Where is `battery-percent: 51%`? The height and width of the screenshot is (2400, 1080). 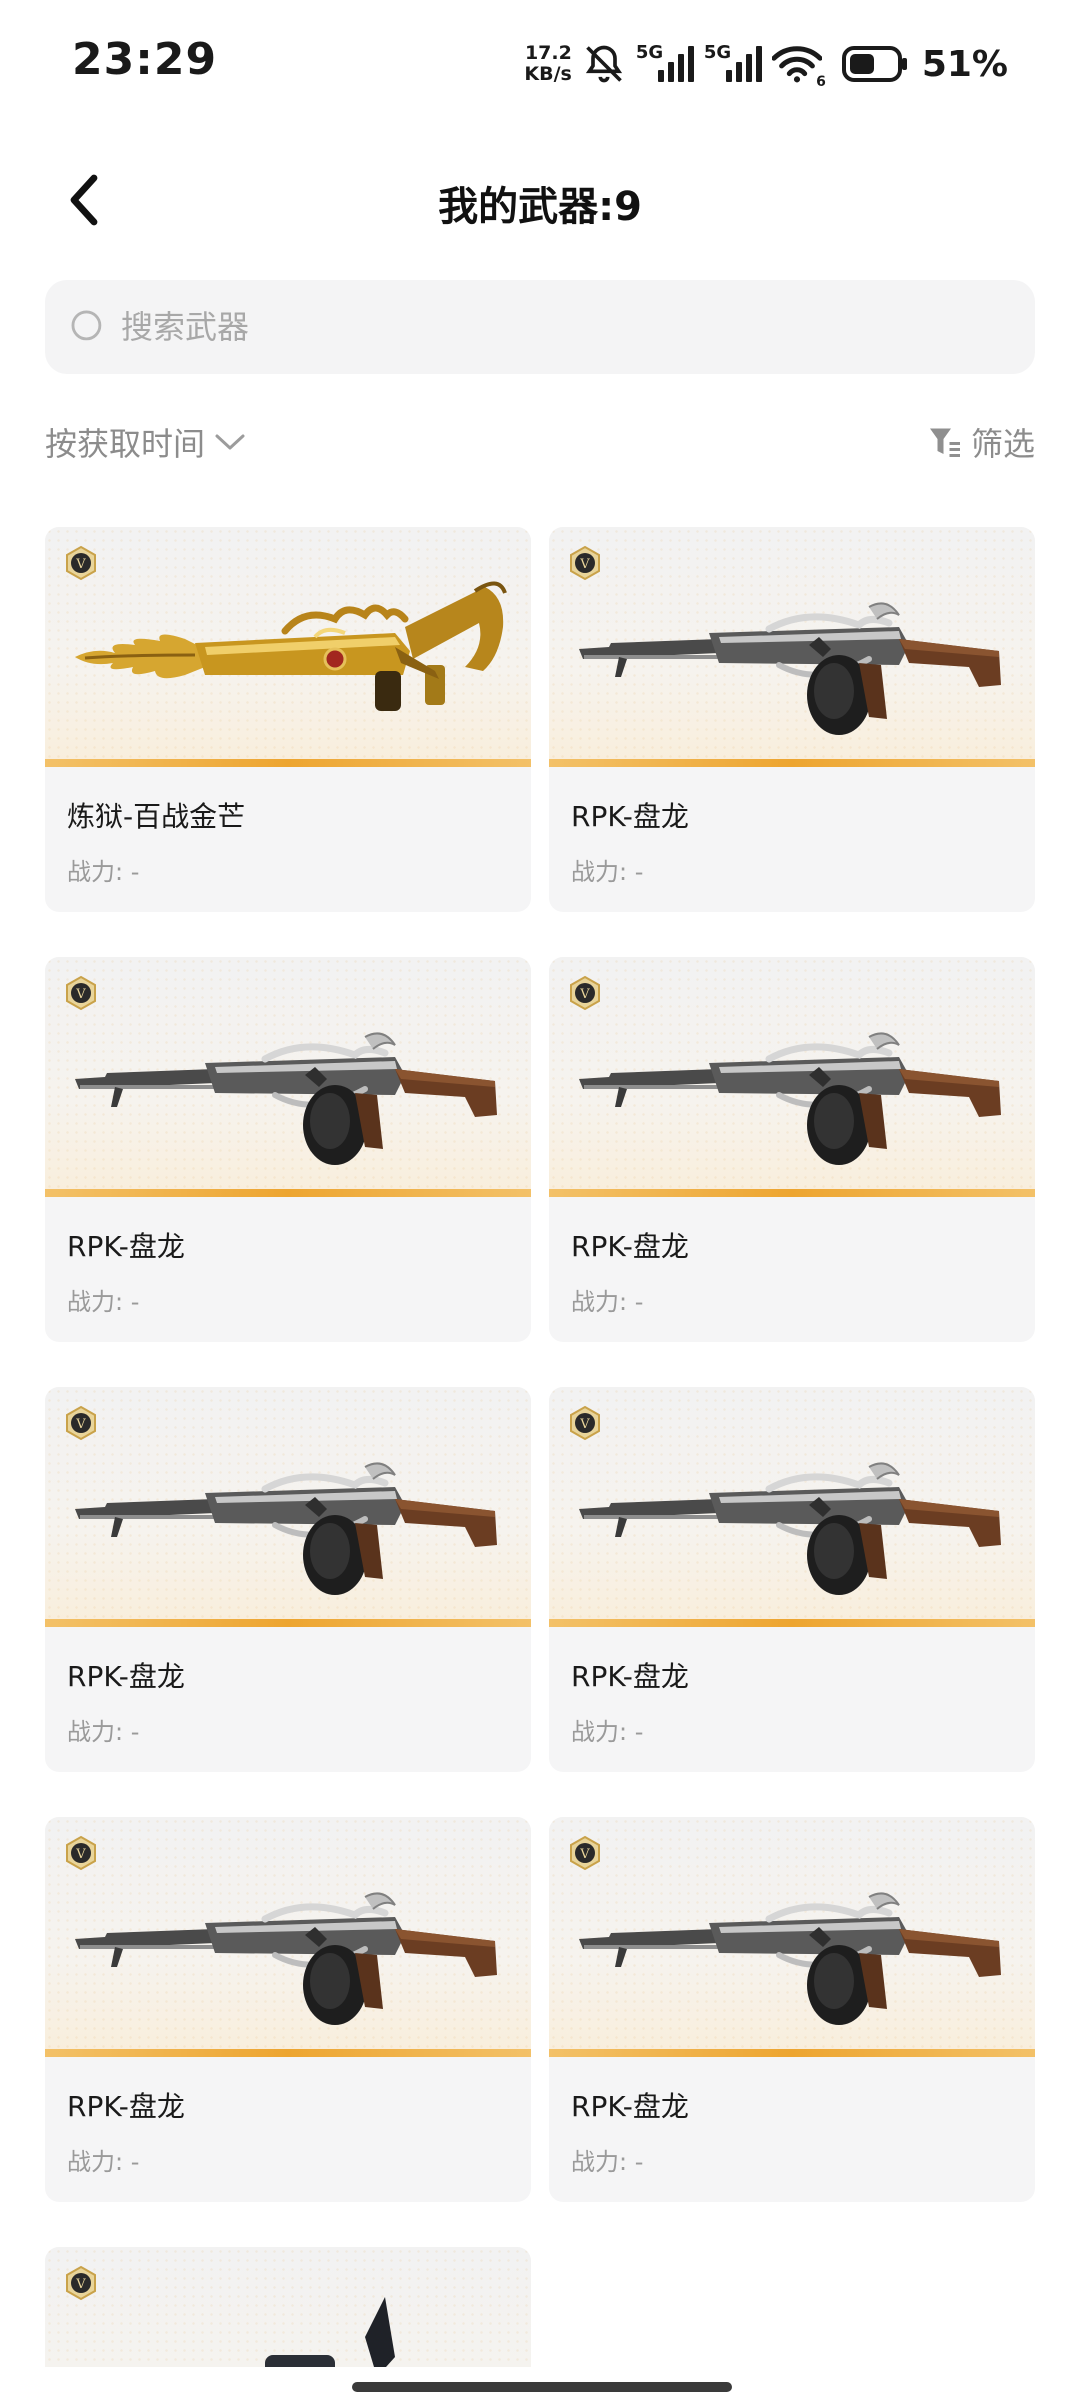 battery-percent: 51% is located at coordinates (964, 64).